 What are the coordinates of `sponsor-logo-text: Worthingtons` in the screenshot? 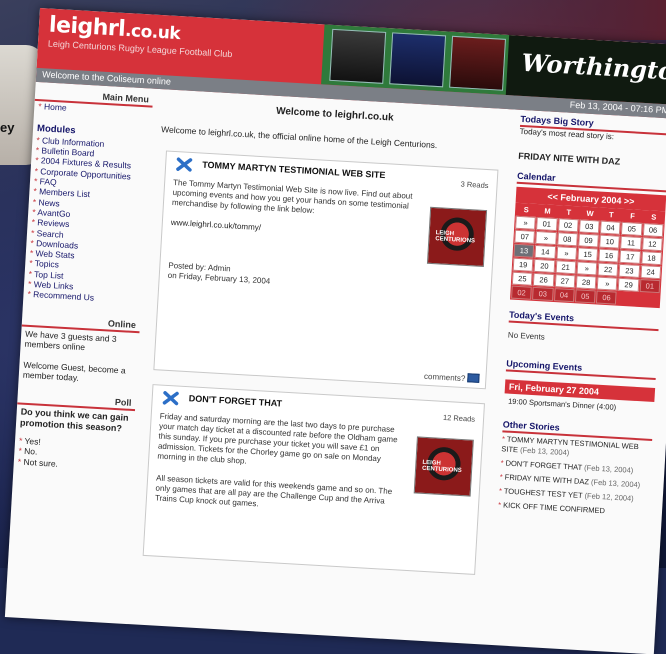 It's located at (593, 67).